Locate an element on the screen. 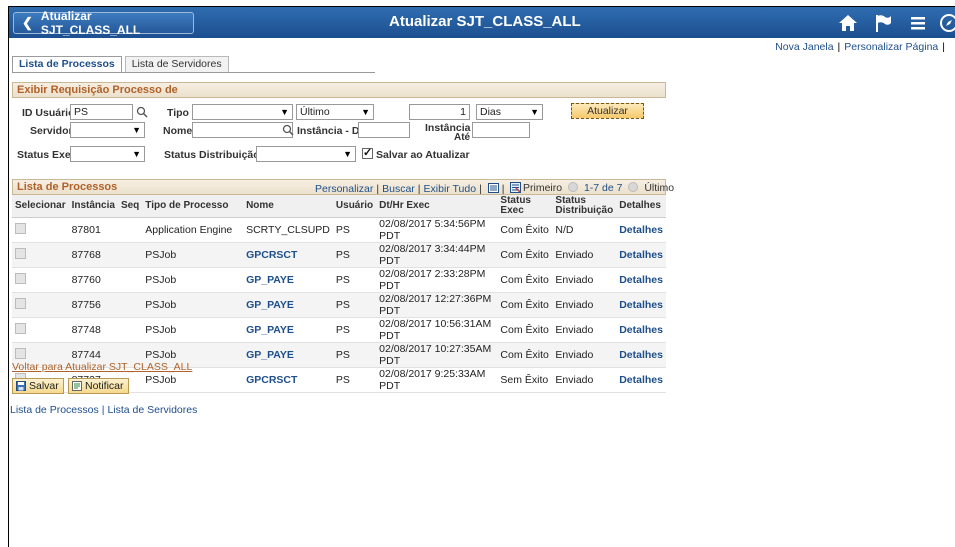  return-link: Voltar para Atualizar SJT_CLASS_ALL is located at coordinates (102, 367).